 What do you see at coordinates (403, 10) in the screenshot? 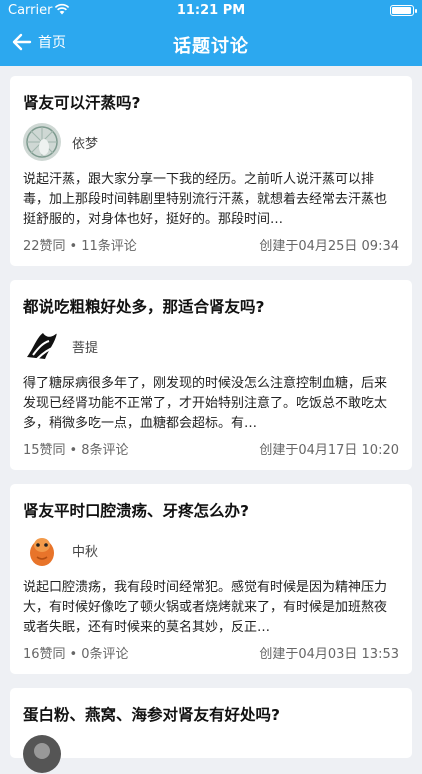
I see `battery-icon` at bounding box center [403, 10].